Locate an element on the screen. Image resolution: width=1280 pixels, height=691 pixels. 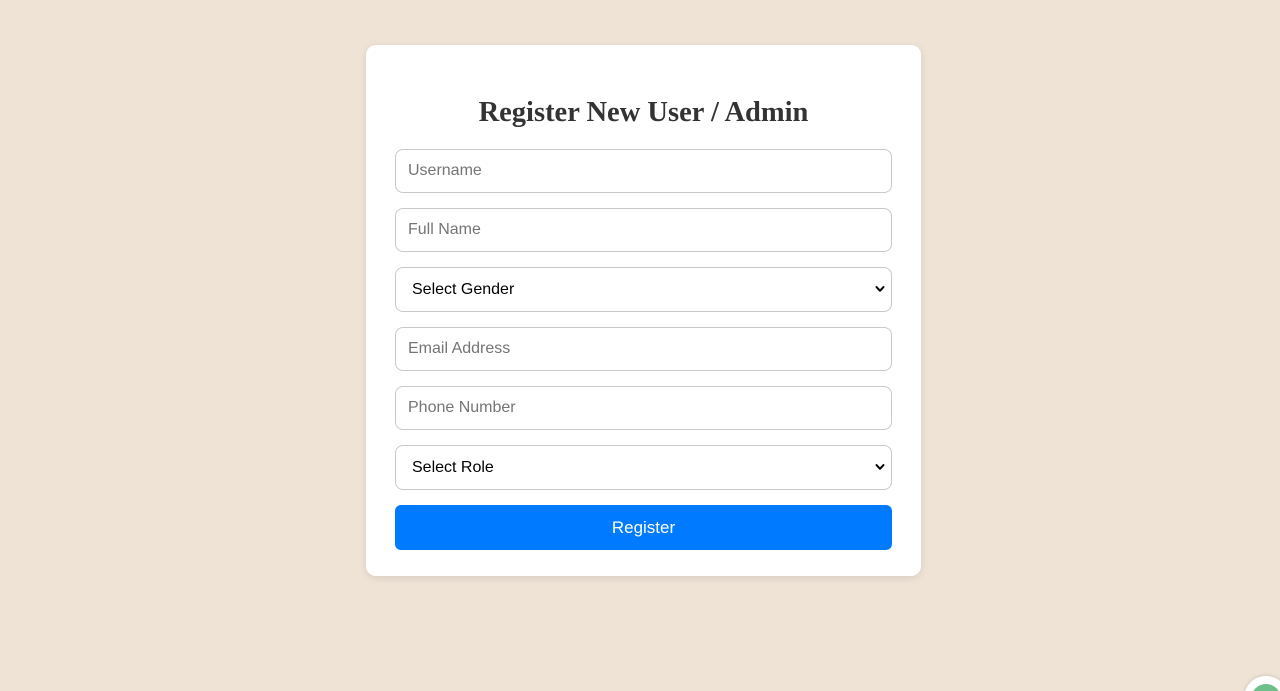
role-select: Select Role is located at coordinates (643, 467).